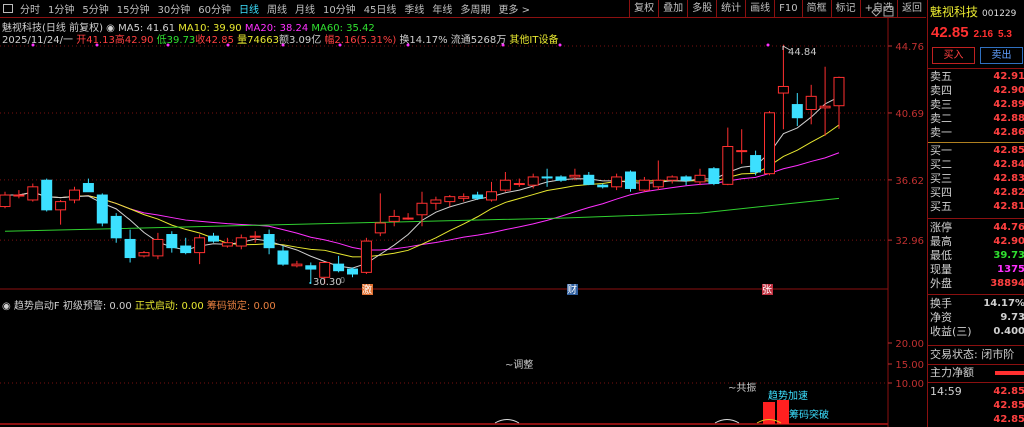  Describe the element at coordinates (977, 256) in the screenshot. I see `quote-row: 最低 39.73` at that location.